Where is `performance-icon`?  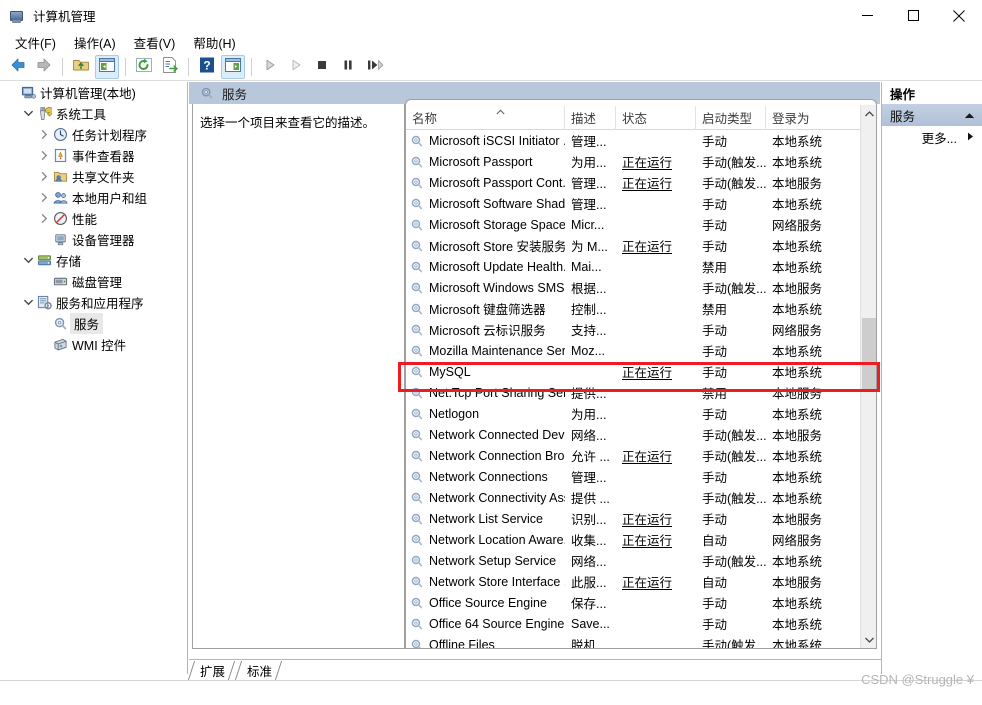 performance-icon is located at coordinates (60, 218).